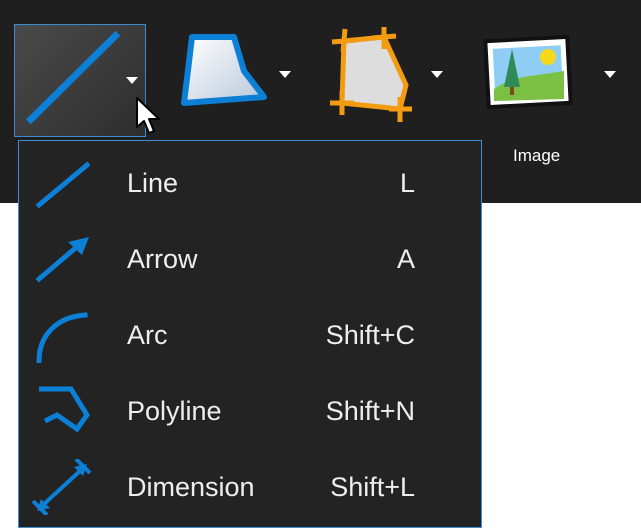 Image resolution: width=641 pixels, height=531 pixels. What do you see at coordinates (250, 258) in the screenshot?
I see `menu-item-arrow: Arrow A` at bounding box center [250, 258].